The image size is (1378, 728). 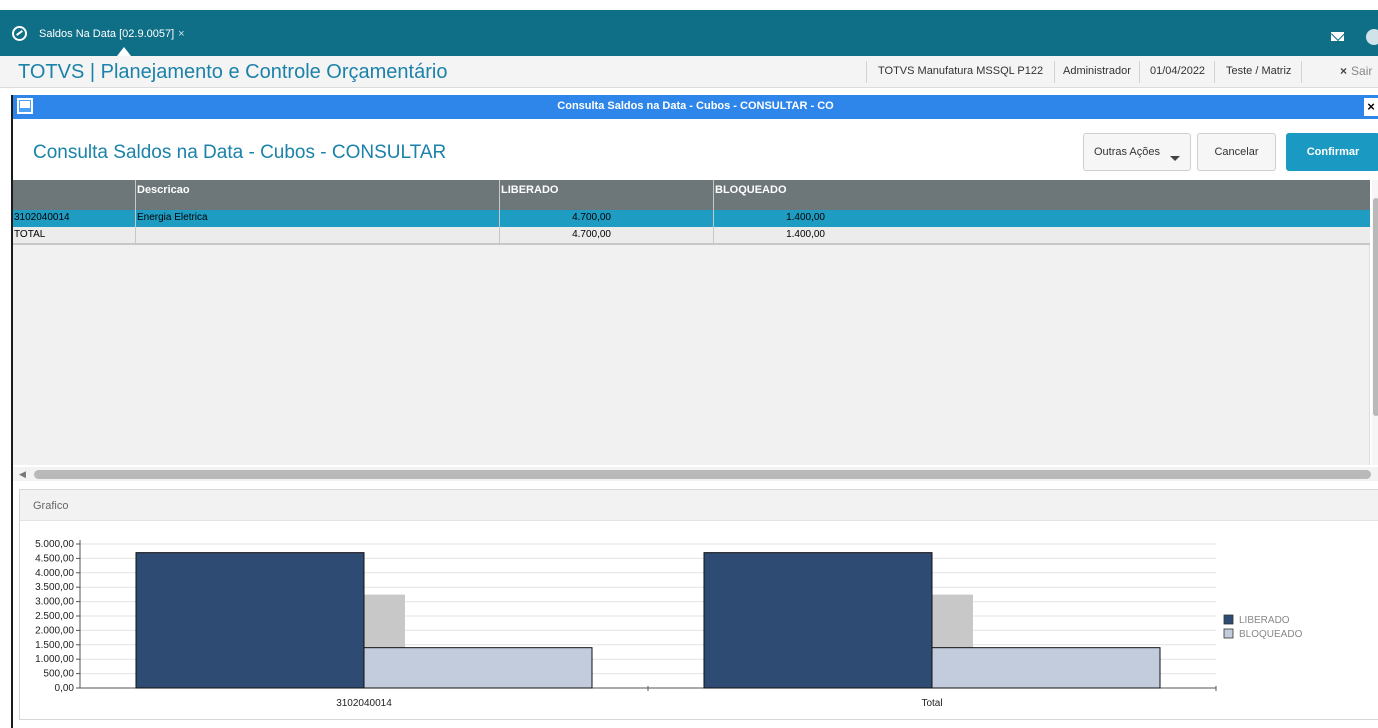 I want to click on y-tick-label: 2.500,00, so click(x=54, y=616).